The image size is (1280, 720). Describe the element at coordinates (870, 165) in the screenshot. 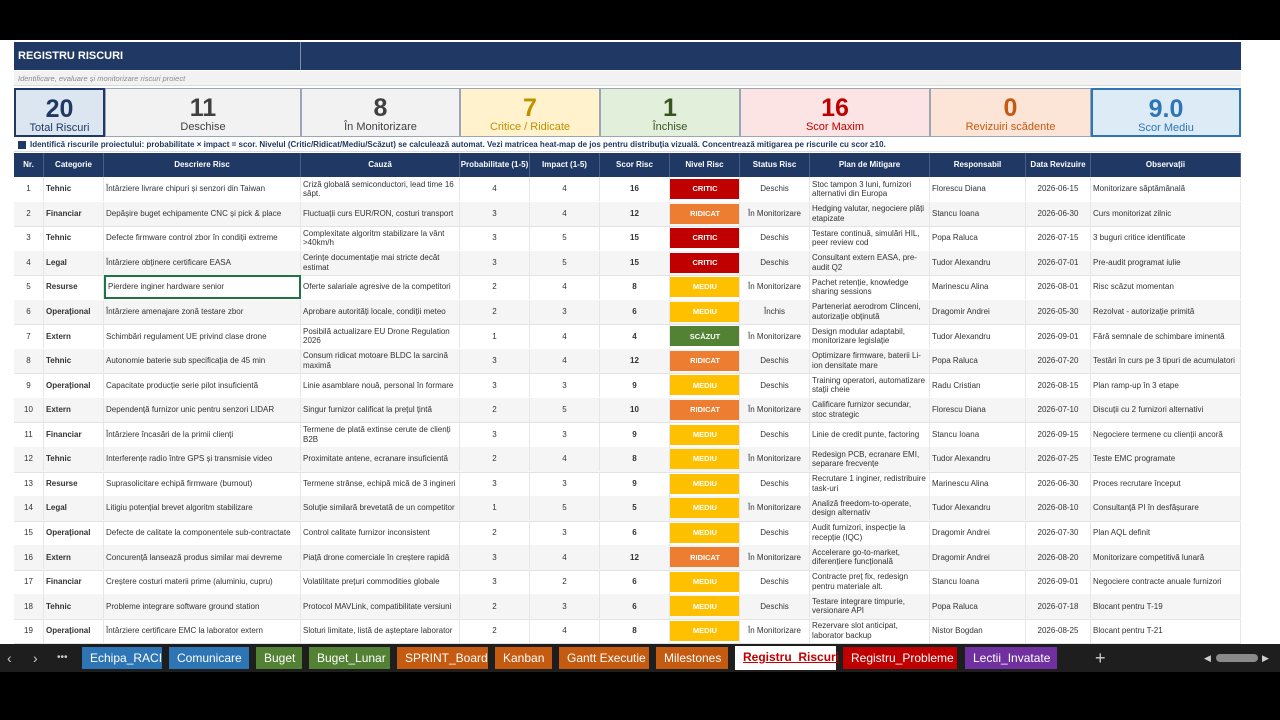

I see `column-header: Plan de Mitigare` at that location.